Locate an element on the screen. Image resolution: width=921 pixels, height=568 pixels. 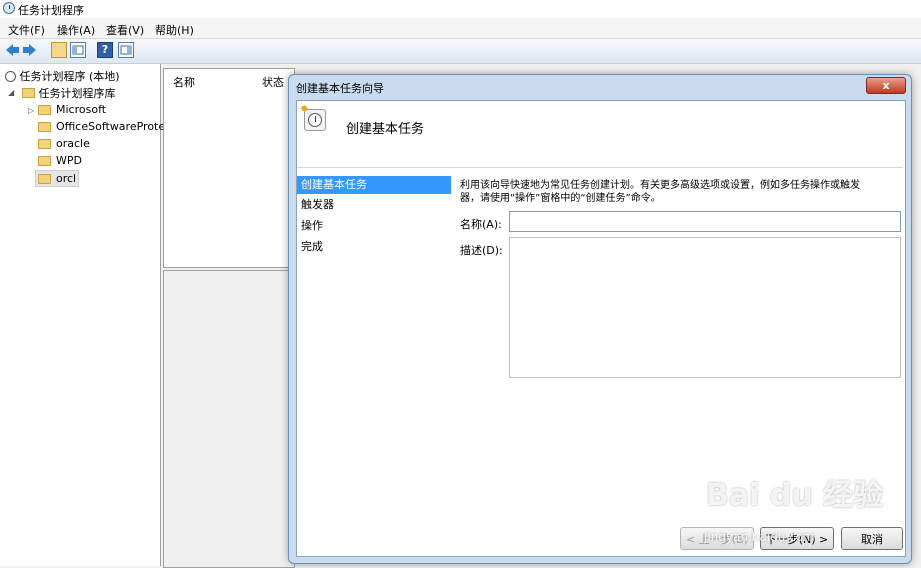
tree-node-wpd: WPD is located at coordinates (69, 160).